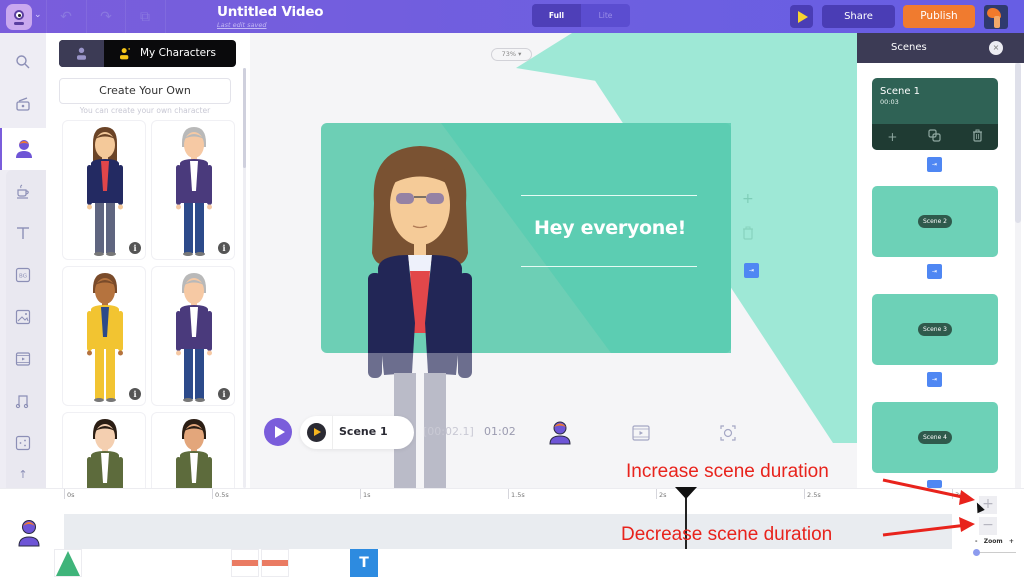  Describe the element at coordinates (610, 228) in the screenshot. I see `headline-text: Hey everyone!` at that location.